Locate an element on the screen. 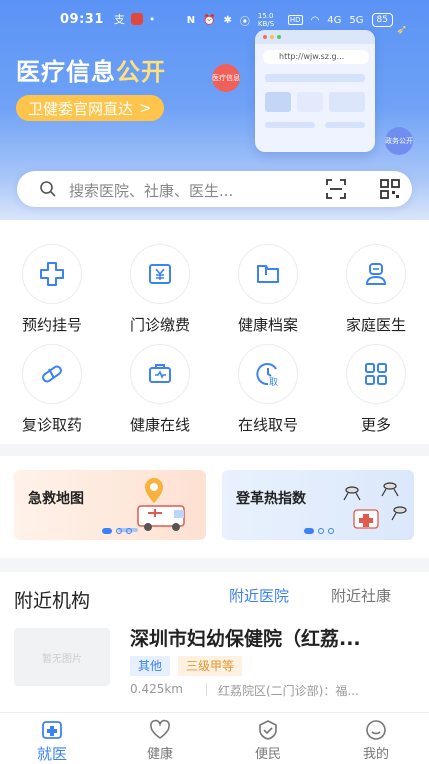 Image resolution: width=429 pixels, height=764 pixels. service-payment: 门诊缴费 is located at coordinates (160, 294).